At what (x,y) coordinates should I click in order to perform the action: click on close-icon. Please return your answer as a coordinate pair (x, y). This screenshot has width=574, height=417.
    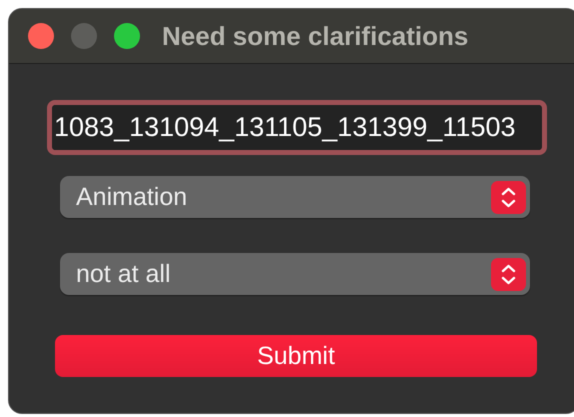
    Looking at the image, I should click on (41, 36).